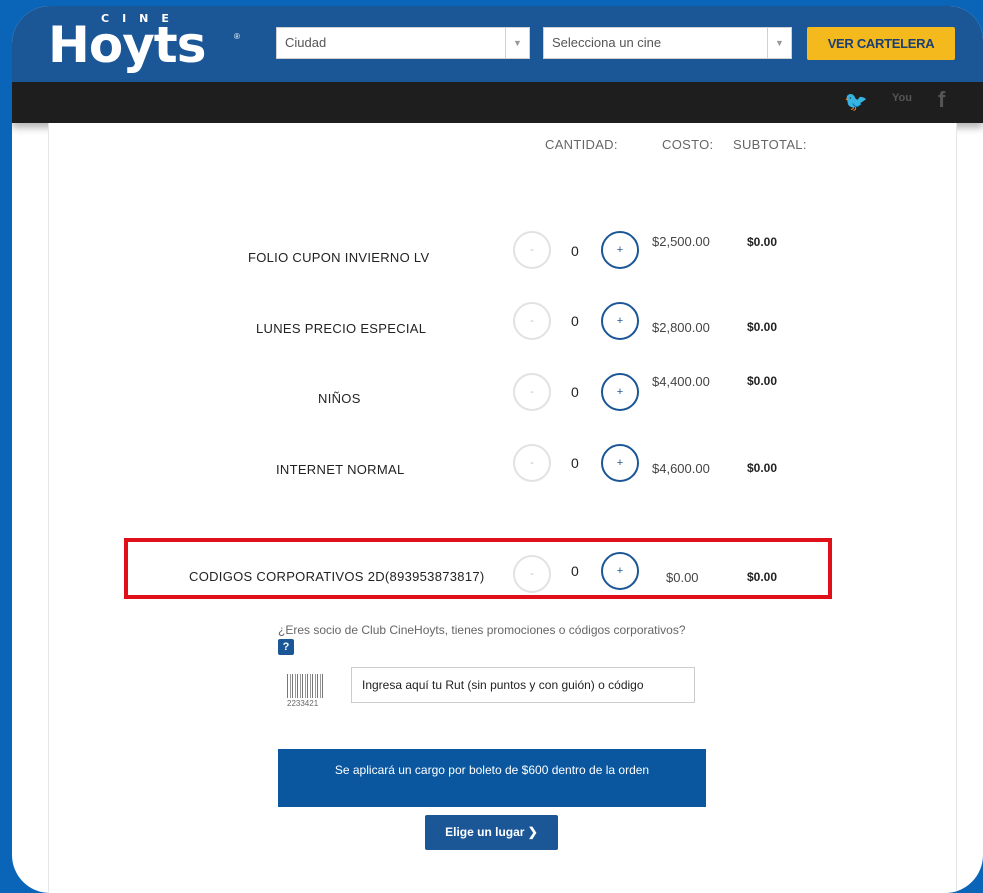 The height and width of the screenshot is (893, 983). Describe the element at coordinates (286, 646) in the screenshot. I see `help-icon: ?` at that location.